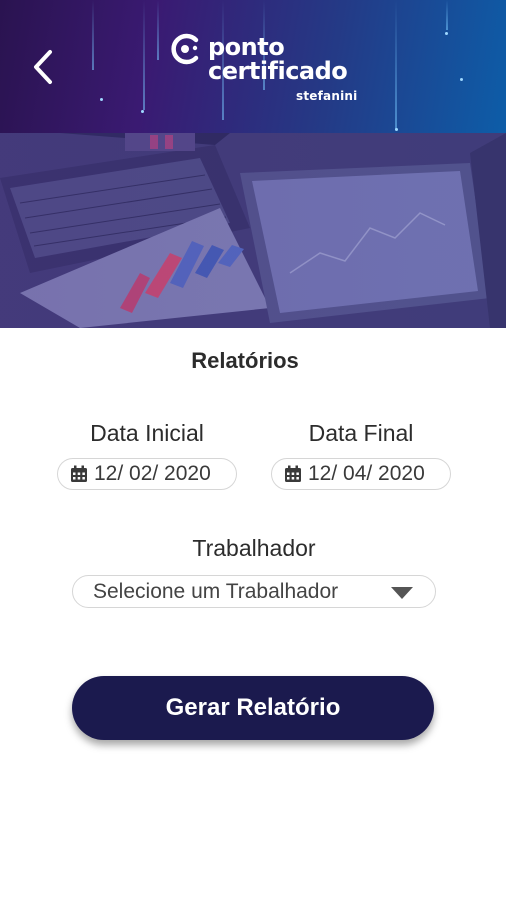 This screenshot has width=506, height=900. I want to click on chevron-left-icon, so click(43, 67).